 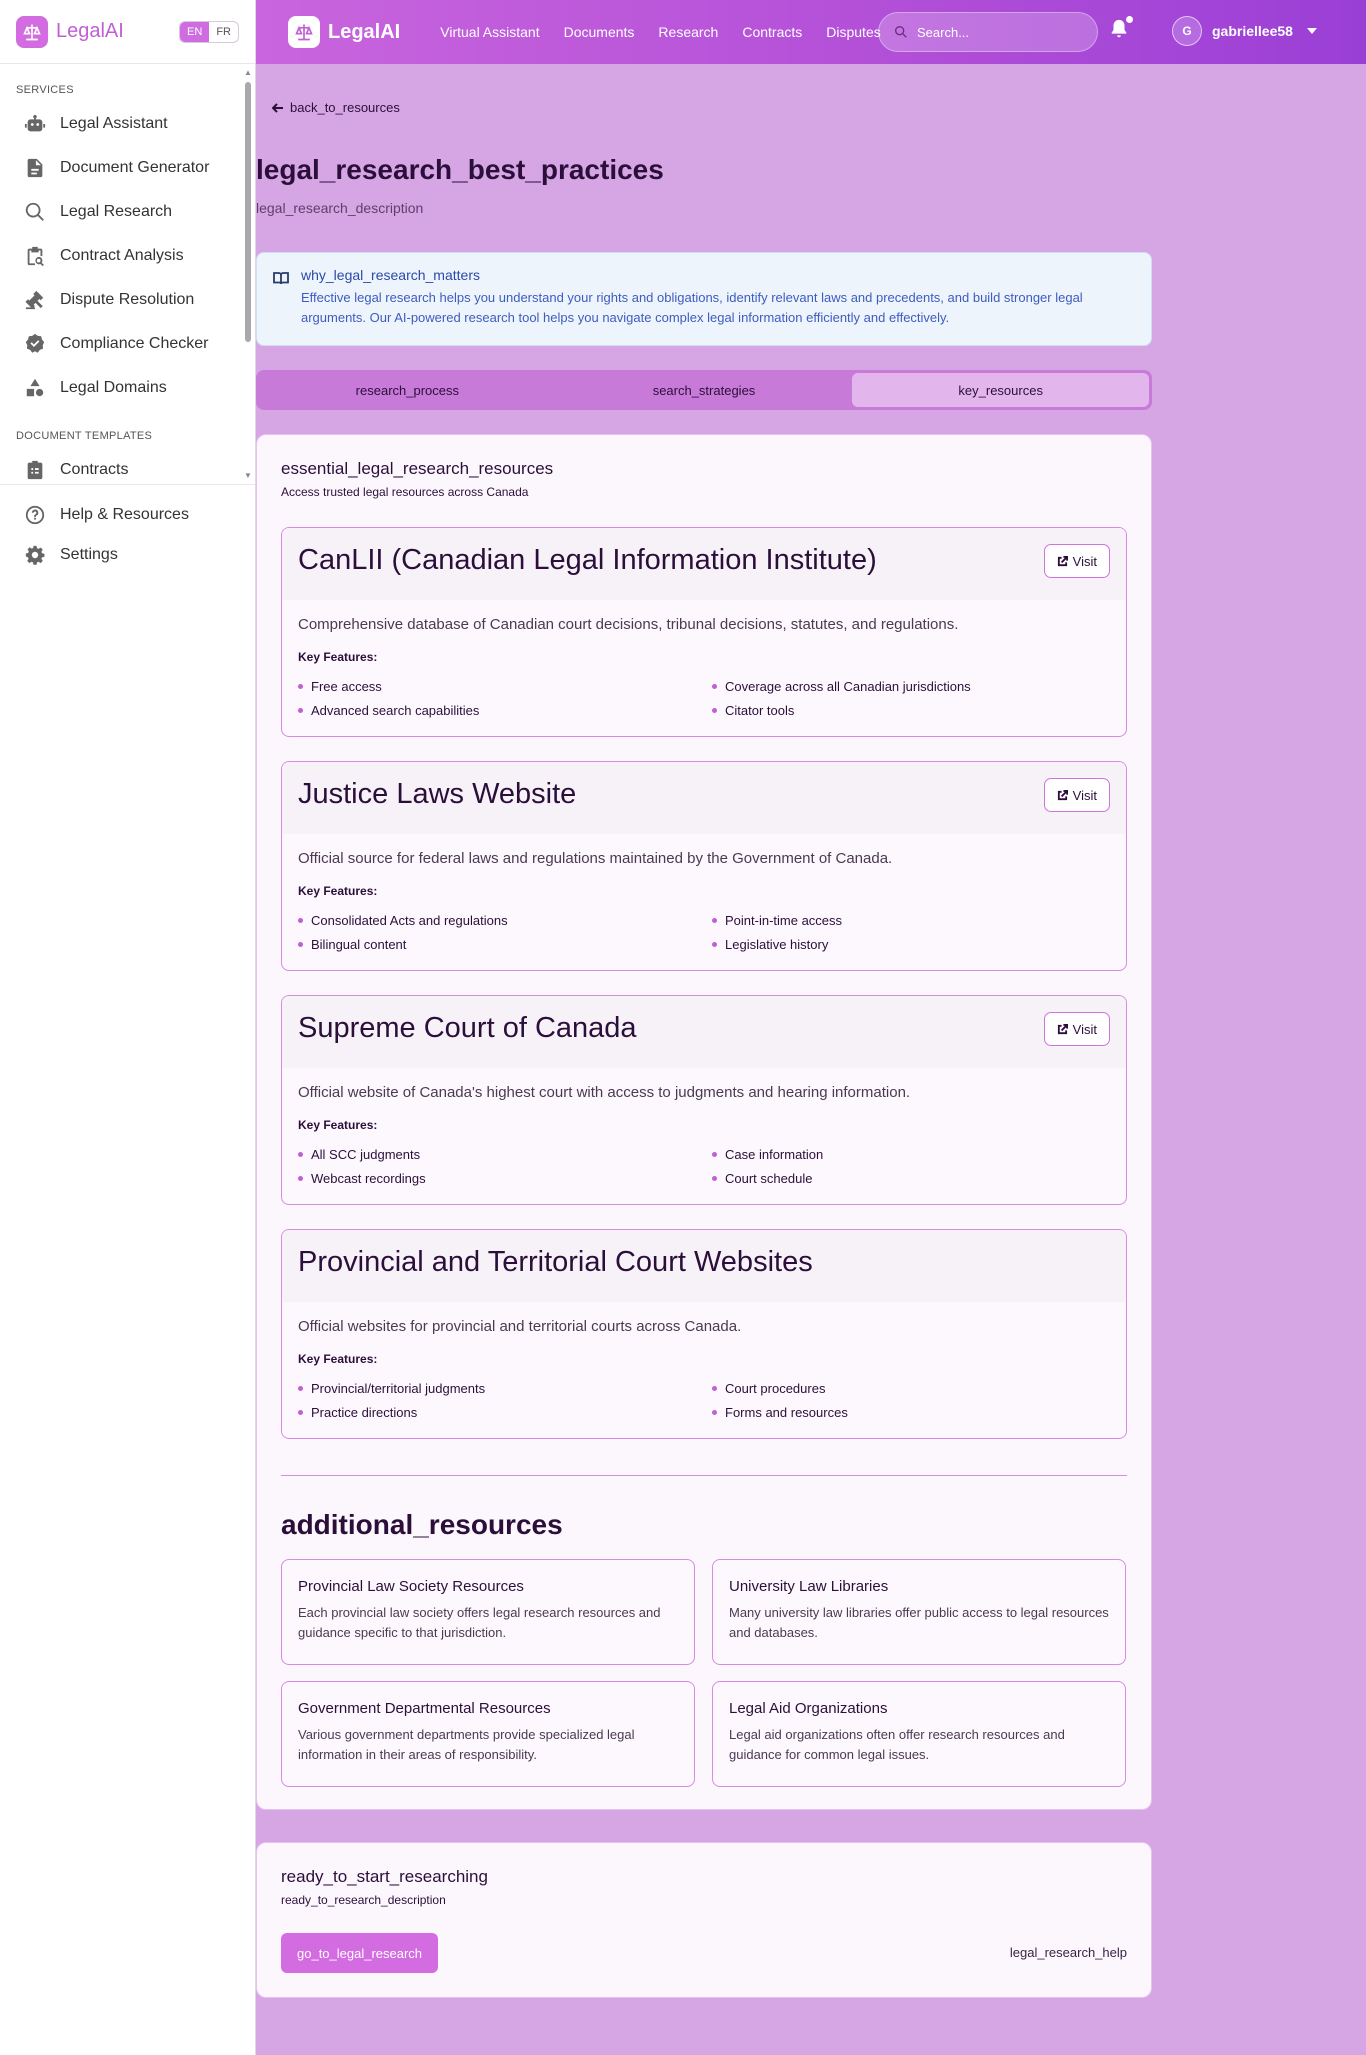 I want to click on back-link: back_to_resources, so click(x=336, y=107).